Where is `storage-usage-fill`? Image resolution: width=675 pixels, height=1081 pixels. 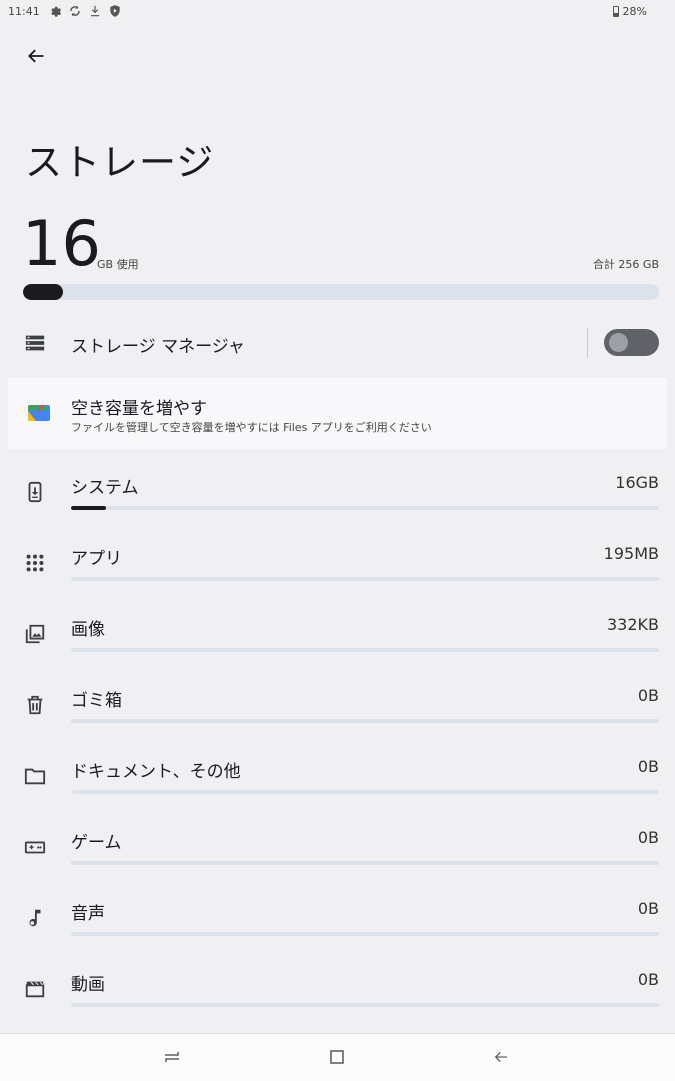 storage-usage-fill is located at coordinates (43, 292).